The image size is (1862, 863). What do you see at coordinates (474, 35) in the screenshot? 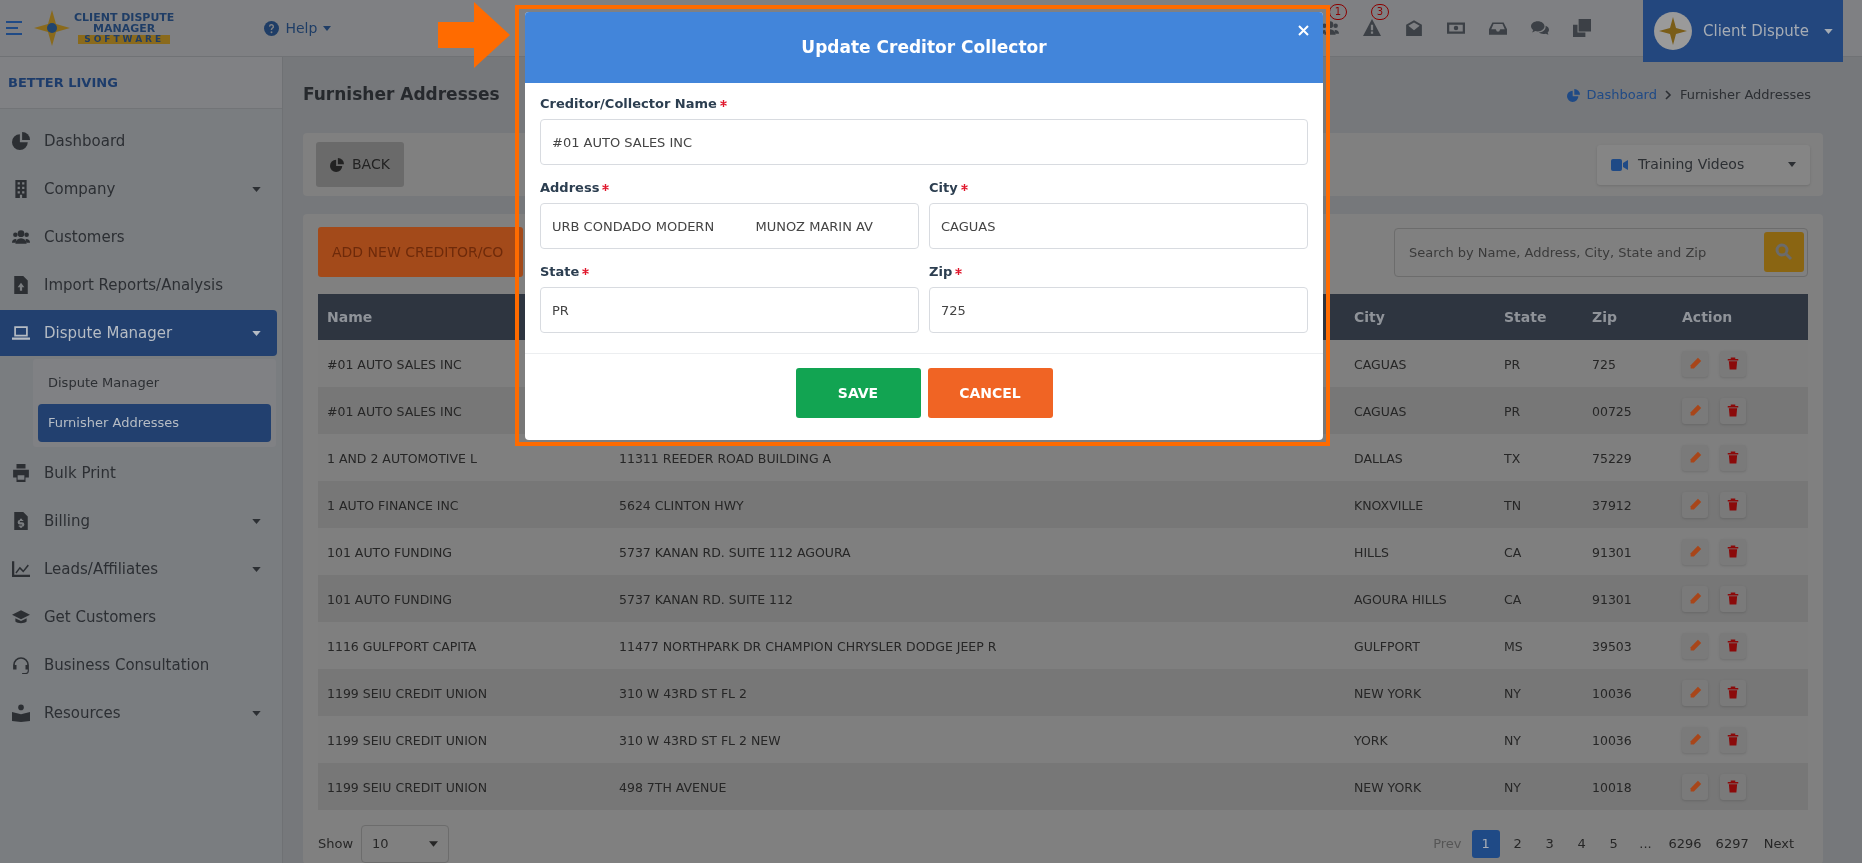
I see `pointer-arrow` at bounding box center [474, 35].